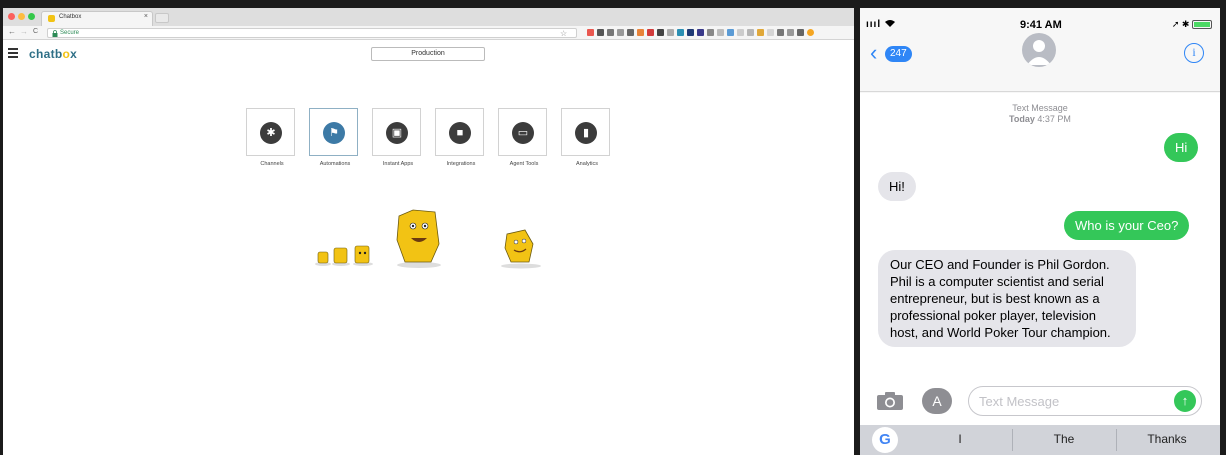 This screenshot has width=1226, height=455. I want to click on suggestion-item: I, so click(960, 439).